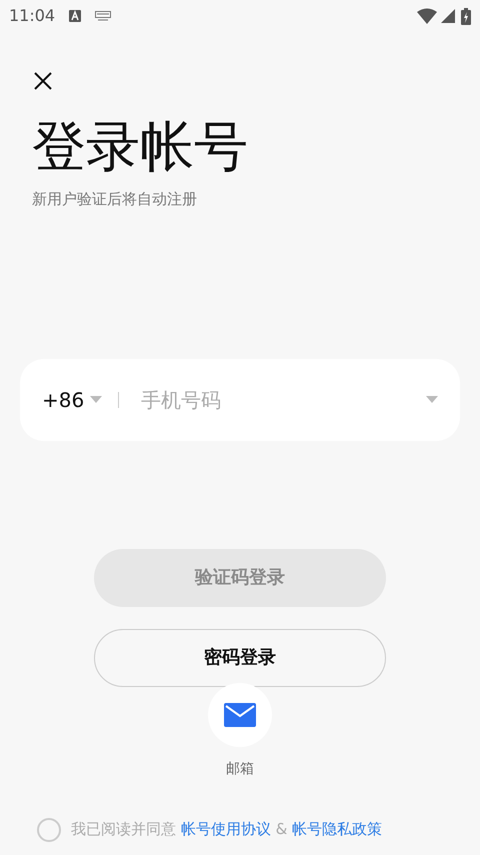 This screenshot has height=855, width=480. What do you see at coordinates (466, 16) in the screenshot?
I see `battery-icon` at bounding box center [466, 16].